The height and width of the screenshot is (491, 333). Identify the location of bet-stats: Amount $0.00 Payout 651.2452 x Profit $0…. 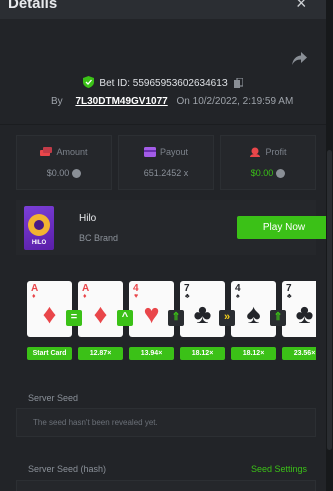
(166, 162).